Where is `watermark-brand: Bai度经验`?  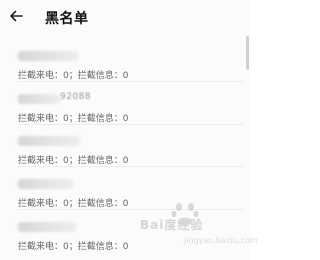
watermark-brand: Bai度经验 is located at coordinates (172, 225).